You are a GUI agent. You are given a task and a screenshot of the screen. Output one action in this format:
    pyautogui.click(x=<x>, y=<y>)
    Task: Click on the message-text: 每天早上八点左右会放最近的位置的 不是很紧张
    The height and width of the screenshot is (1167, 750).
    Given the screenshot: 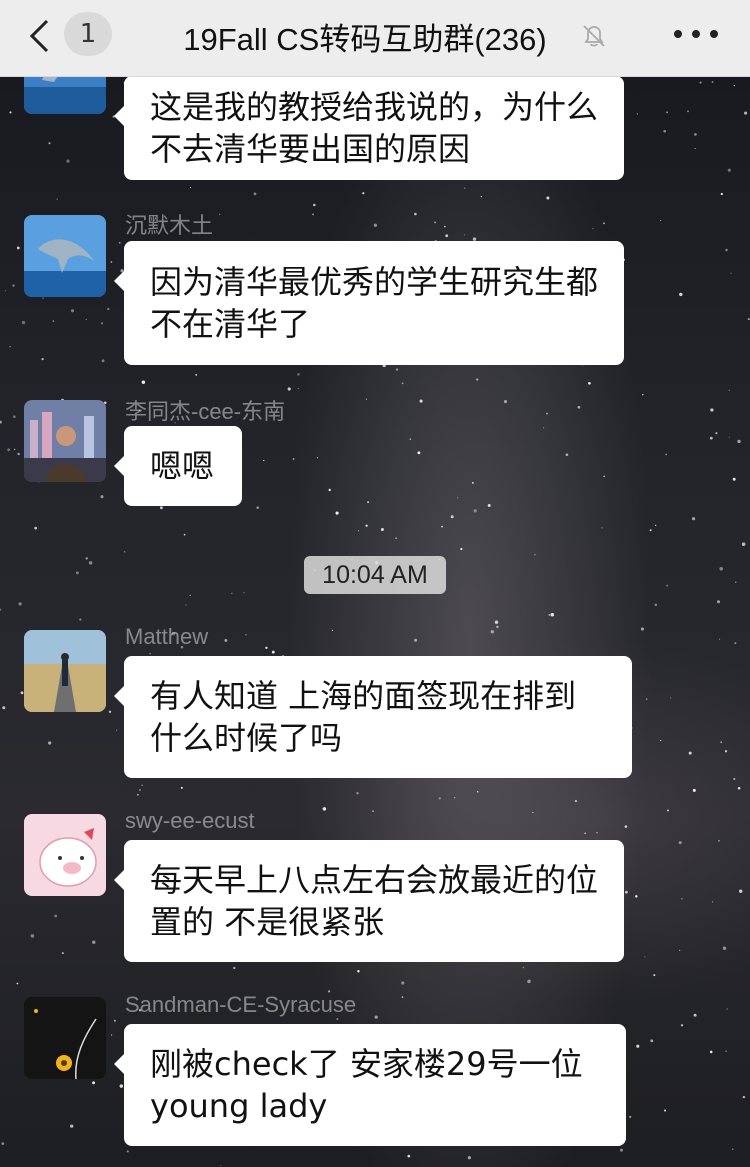 What is the action you would take?
    pyautogui.click(x=374, y=901)
    